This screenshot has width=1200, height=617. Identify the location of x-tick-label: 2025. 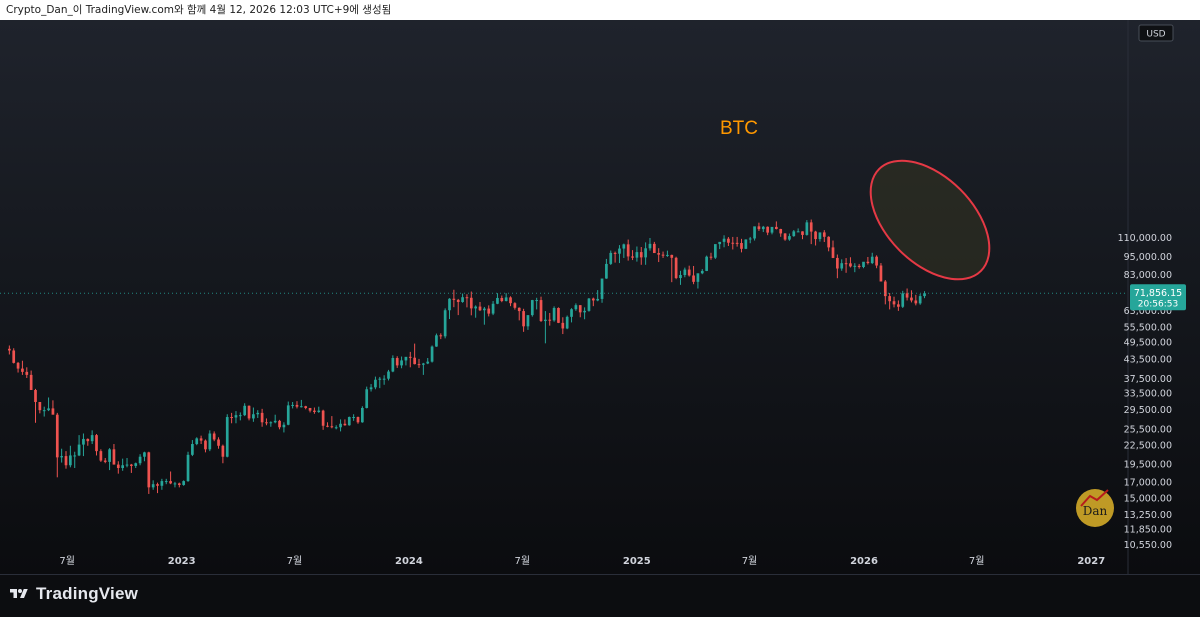
(637, 561).